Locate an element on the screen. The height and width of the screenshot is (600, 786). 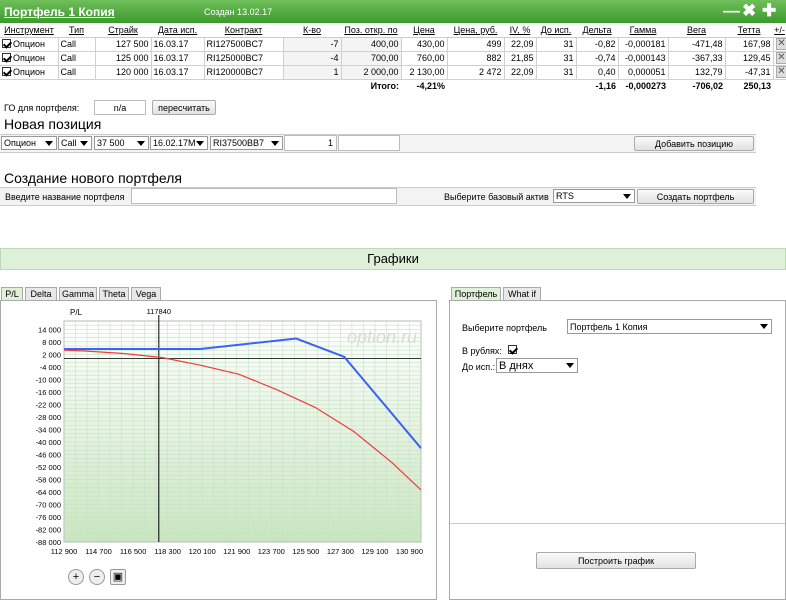
add-position-button: Добавить позицию is located at coordinates (694, 143).